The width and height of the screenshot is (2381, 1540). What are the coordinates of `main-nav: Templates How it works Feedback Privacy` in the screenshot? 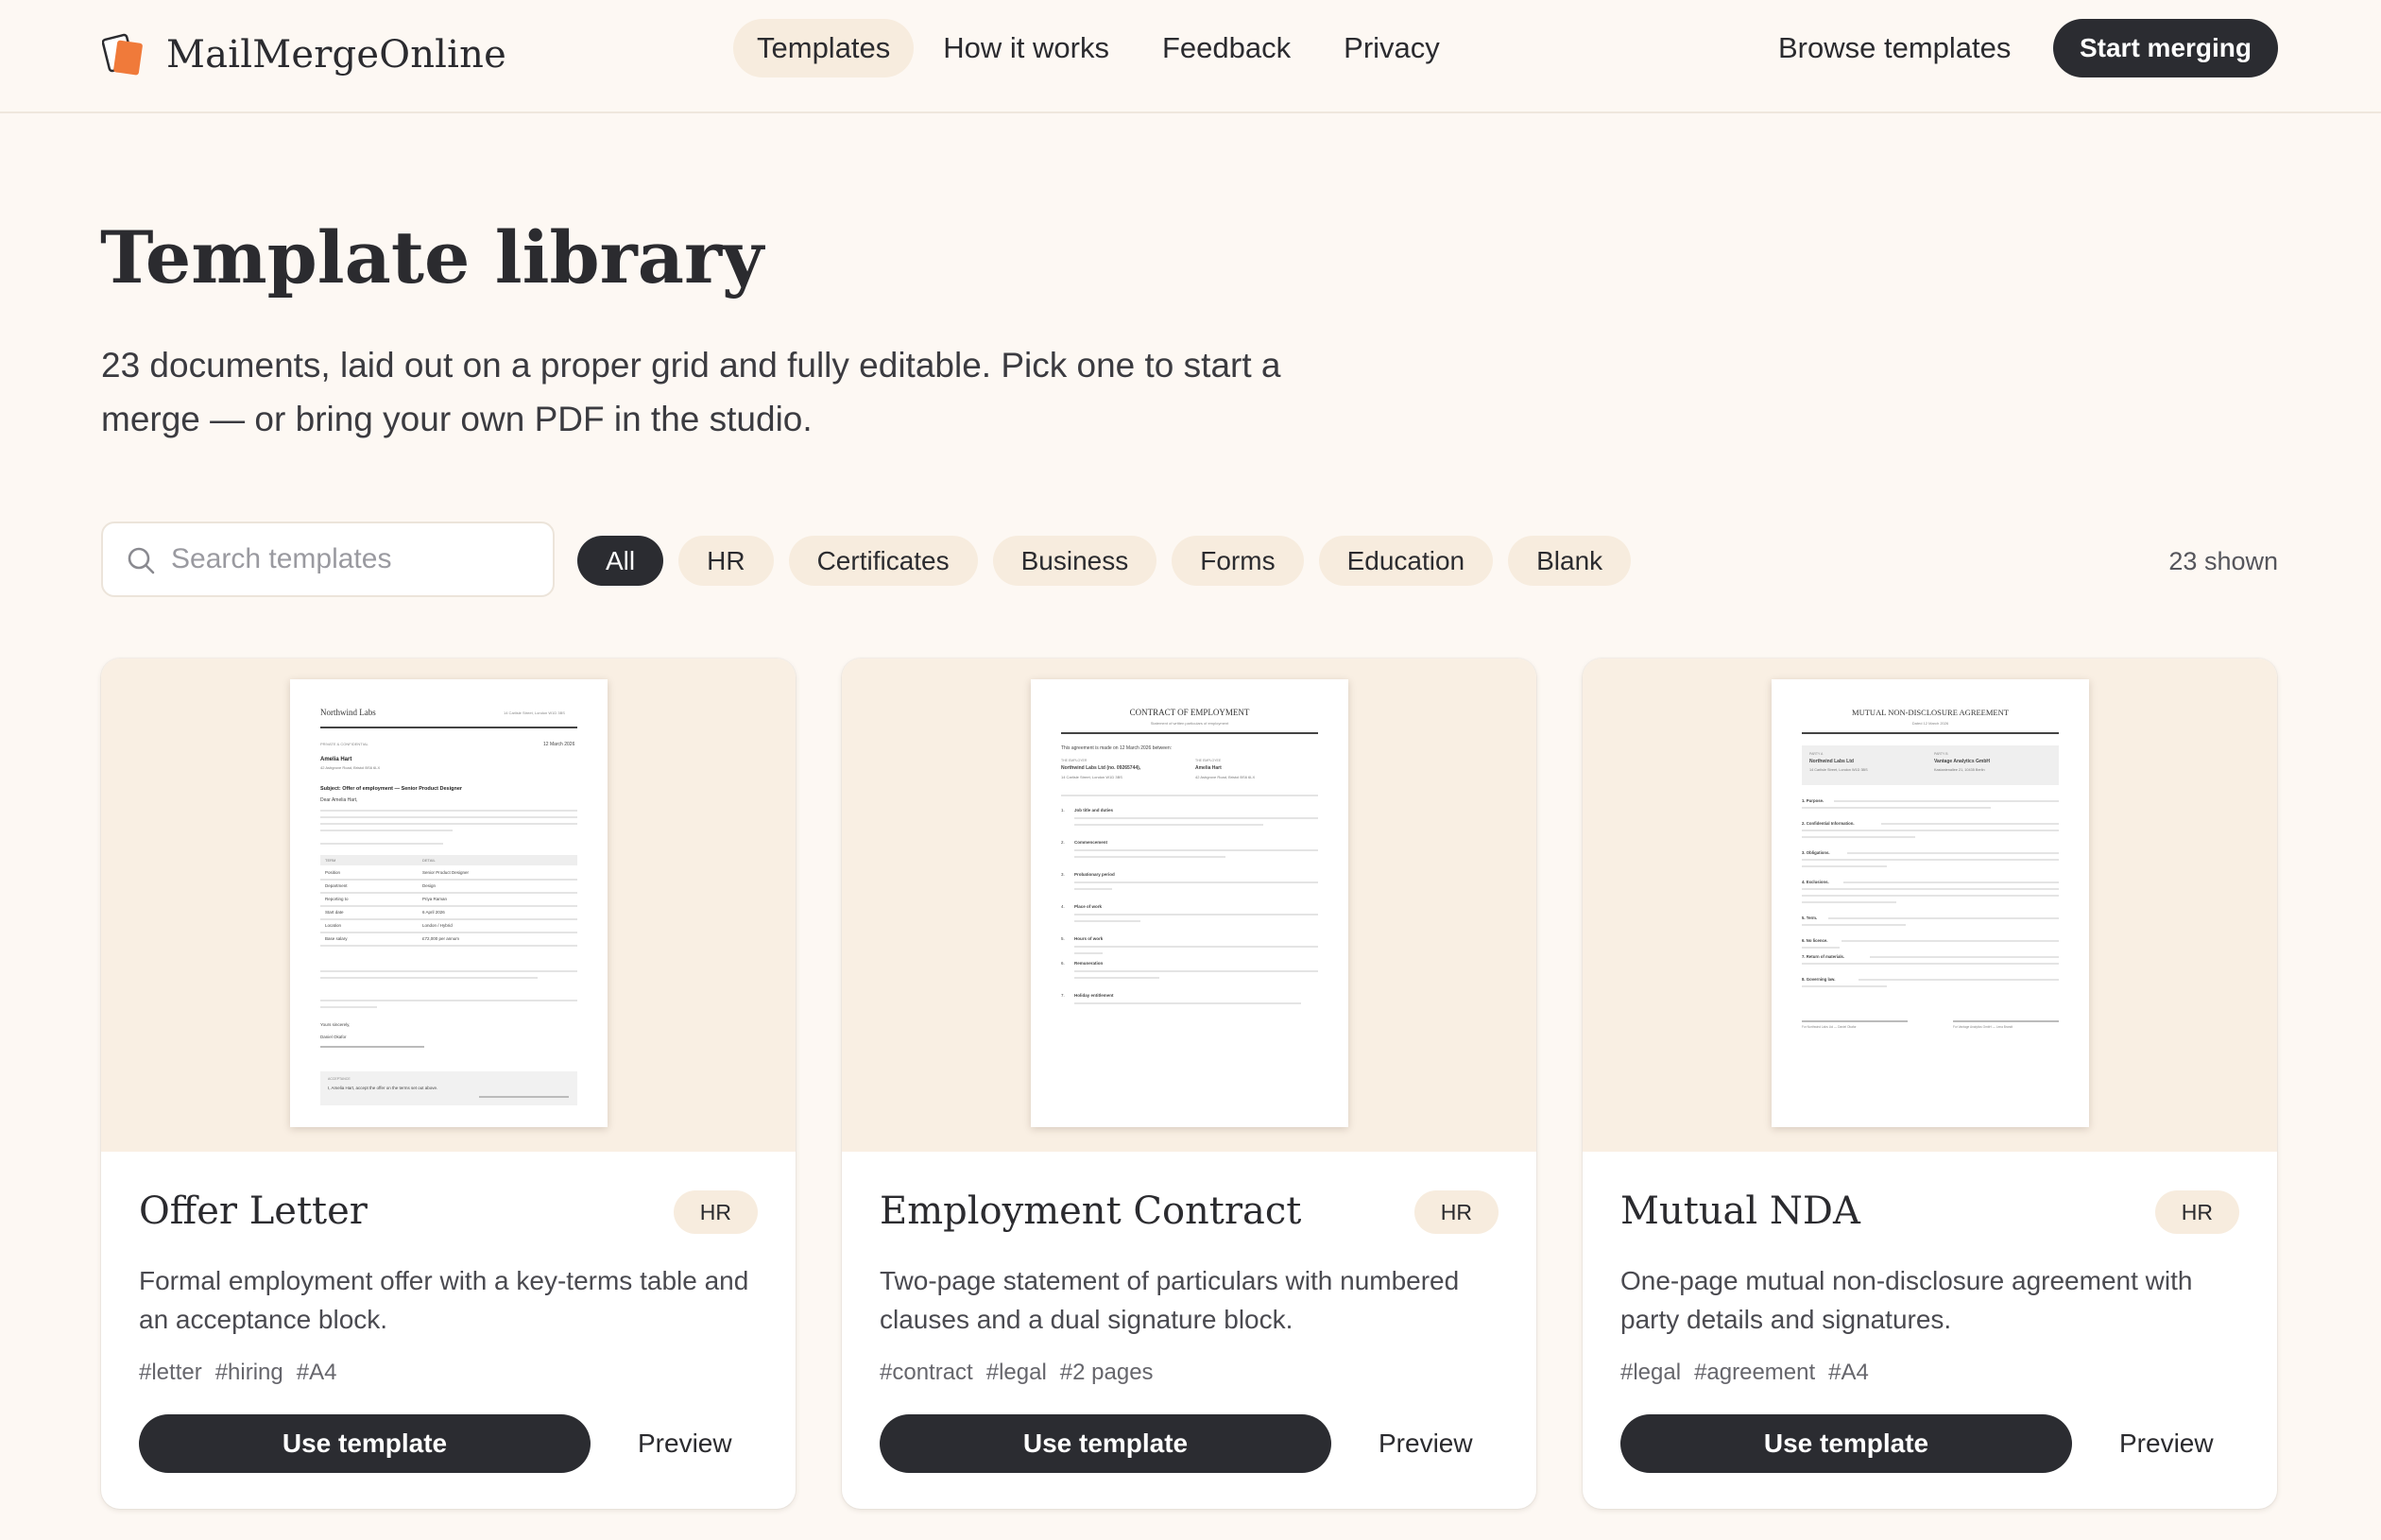 It's located at (1101, 48).